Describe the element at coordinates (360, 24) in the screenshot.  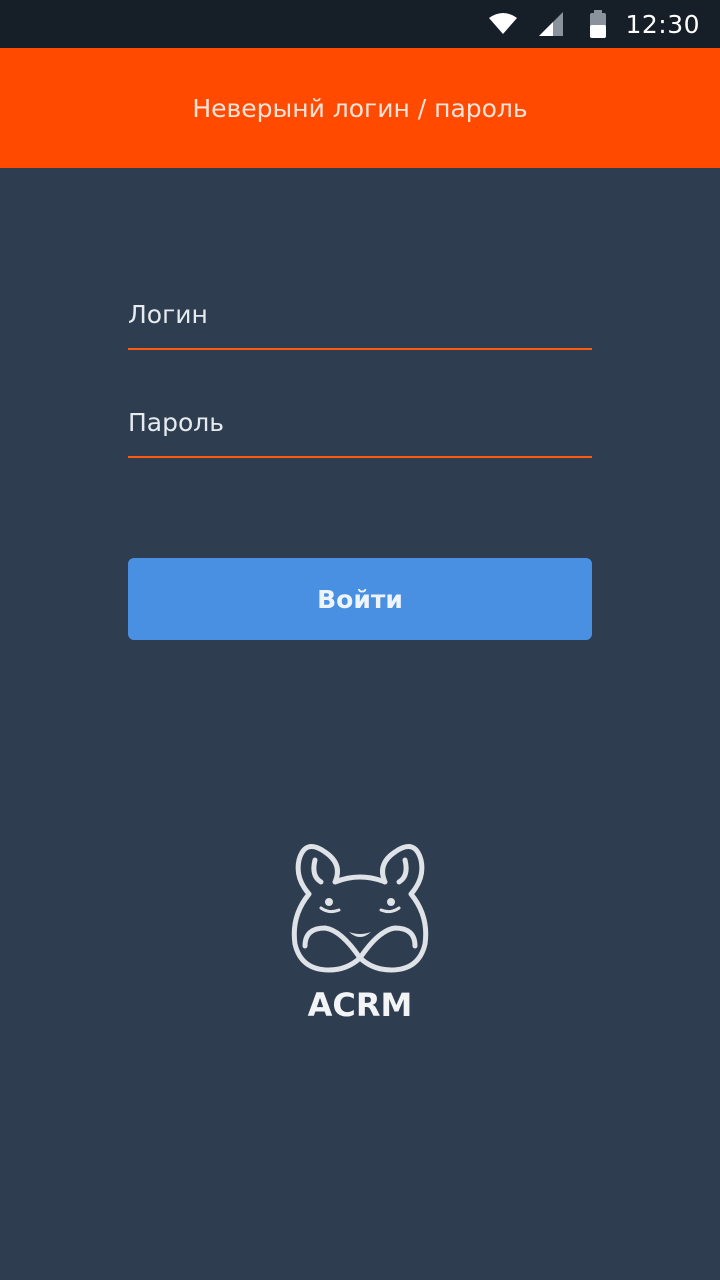
I see `status-bar: 12:30` at that location.